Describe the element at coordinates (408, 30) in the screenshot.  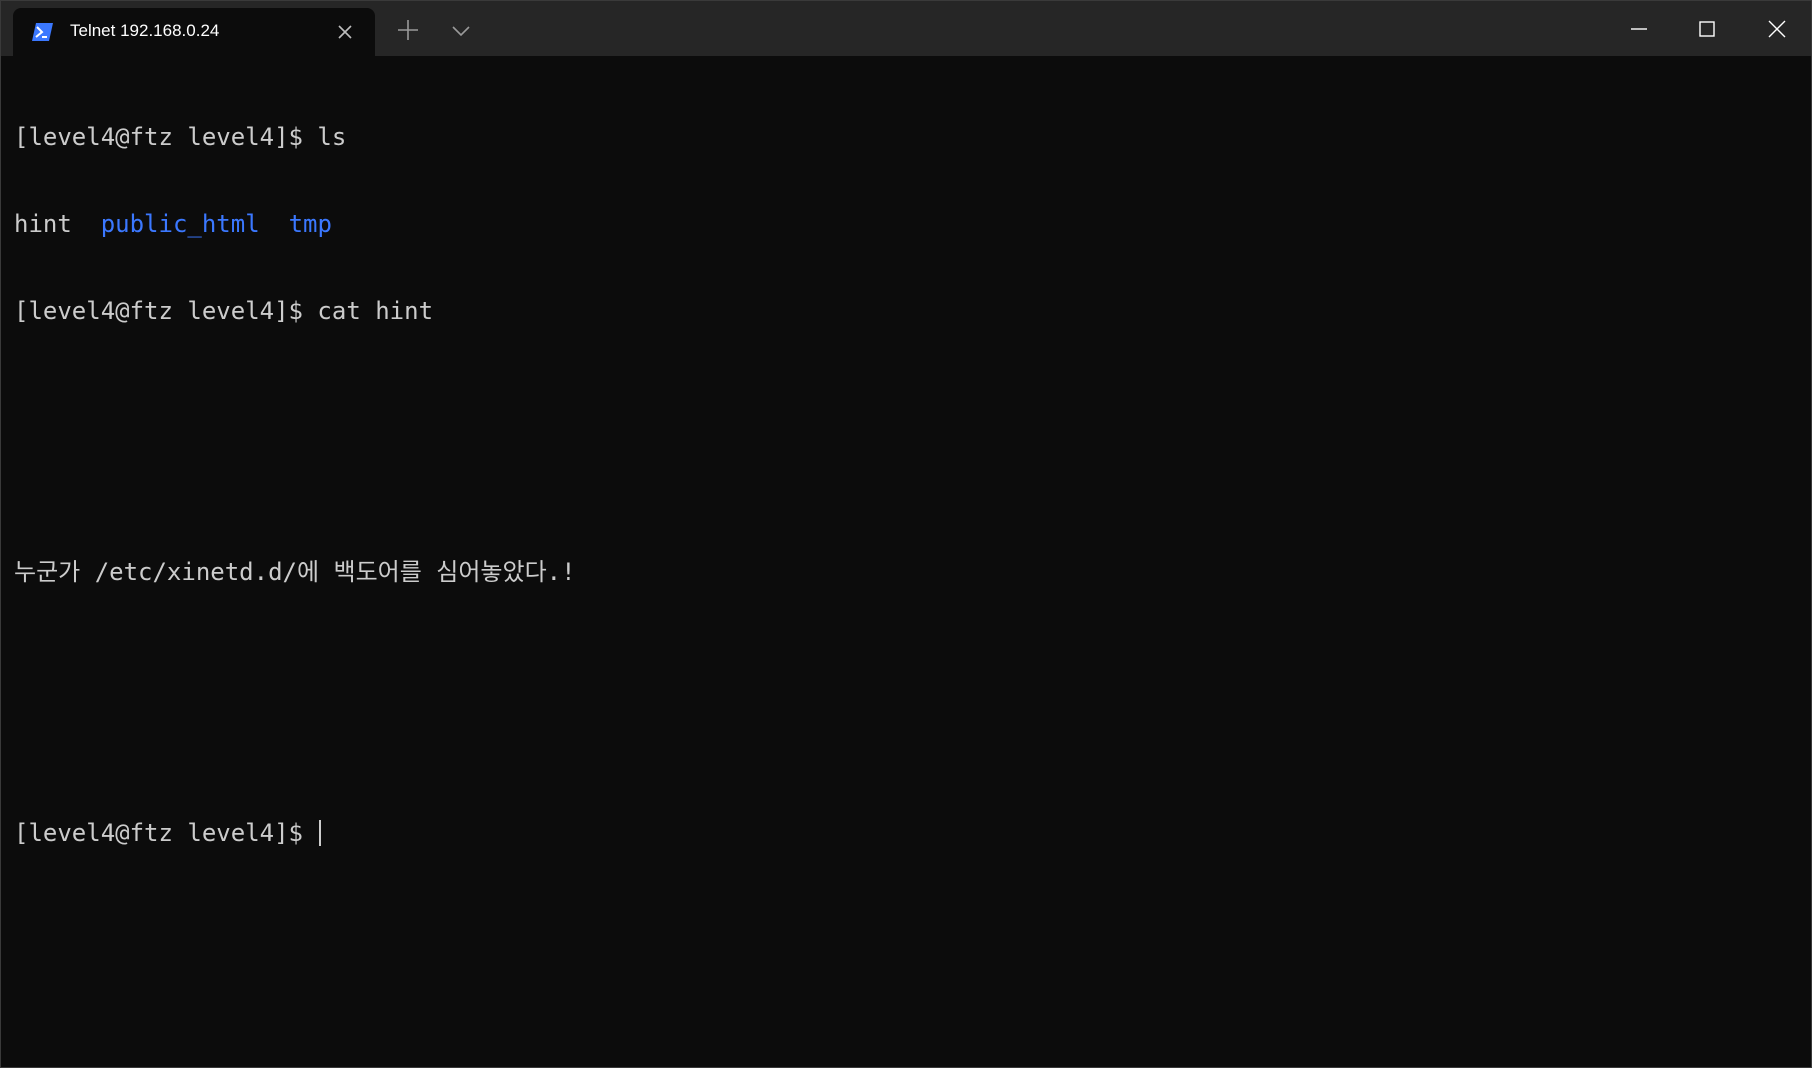
I see `new-tab-icon` at that location.